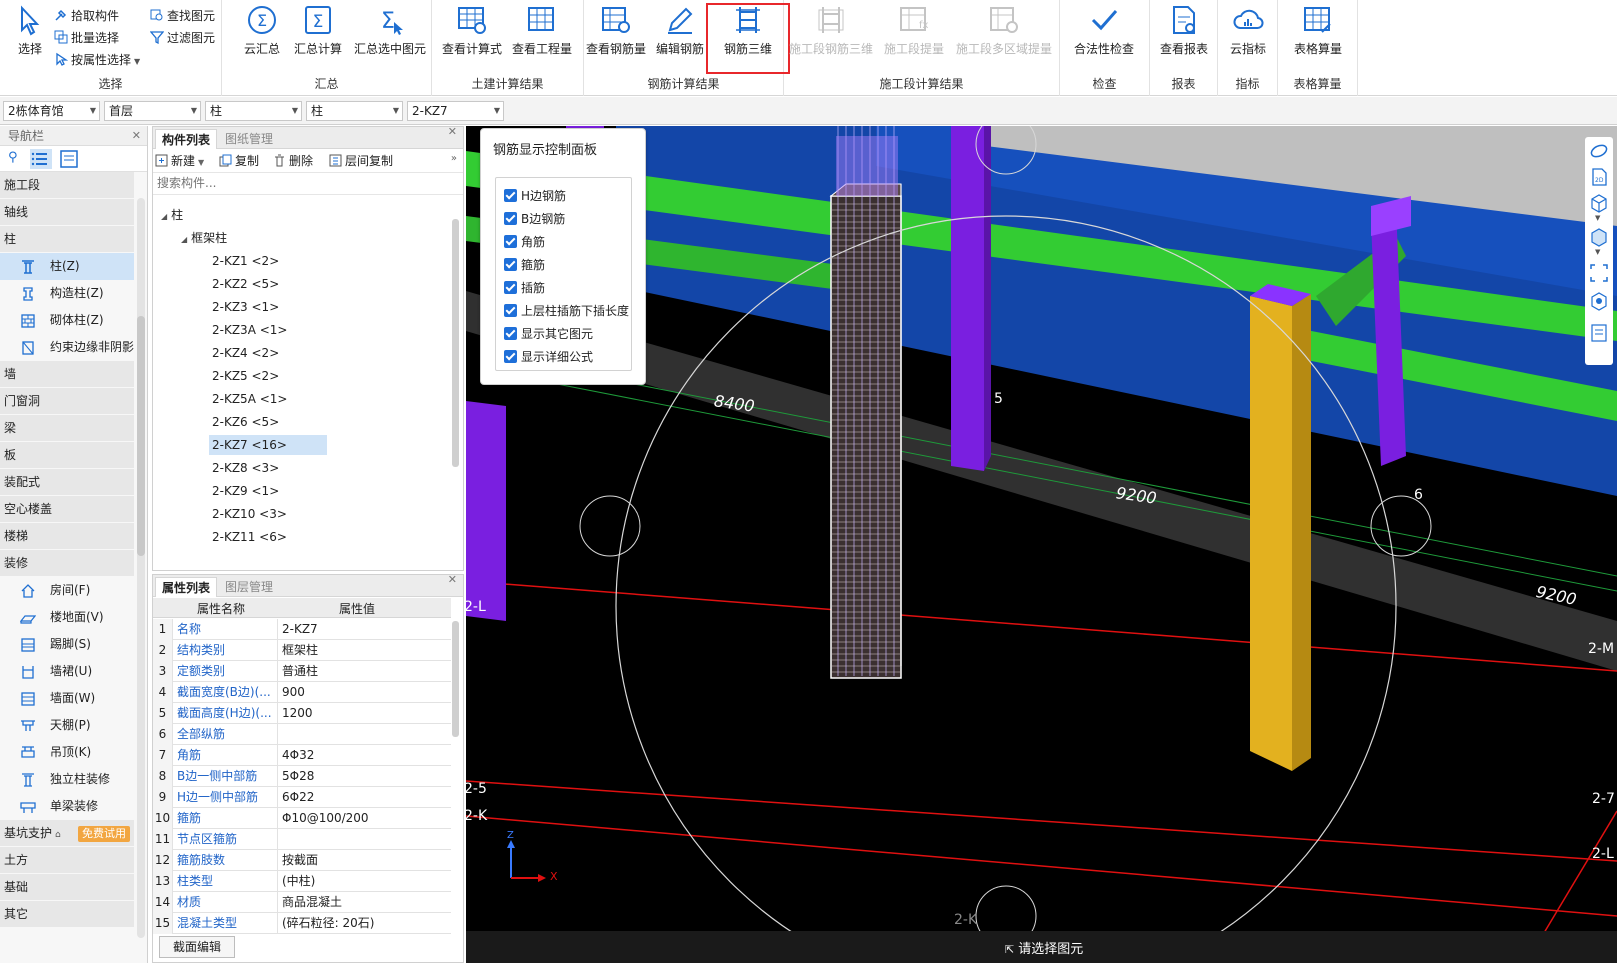 The width and height of the screenshot is (1617, 963). What do you see at coordinates (302, 797) in the screenshot?
I see `property-row: 9 H边一侧中部筋 6Φ22` at bounding box center [302, 797].